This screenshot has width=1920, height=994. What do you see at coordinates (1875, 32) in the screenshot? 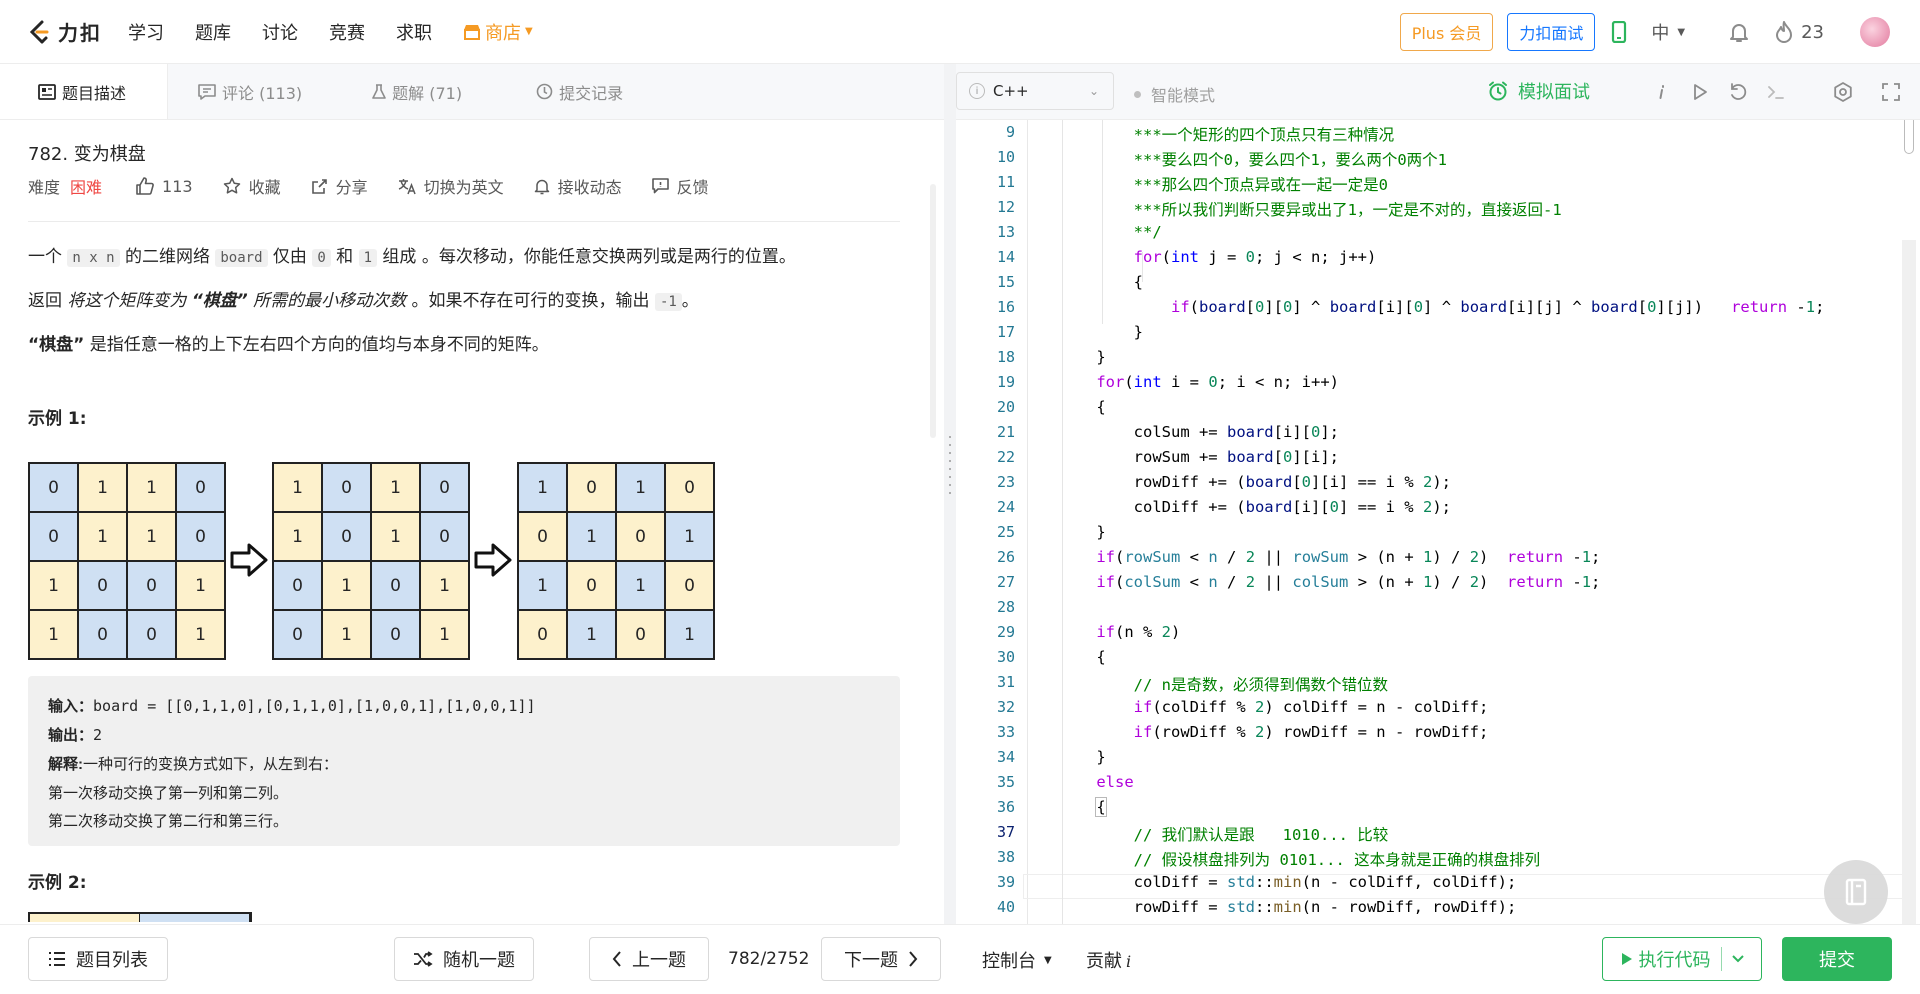
I see `user-avatar` at bounding box center [1875, 32].